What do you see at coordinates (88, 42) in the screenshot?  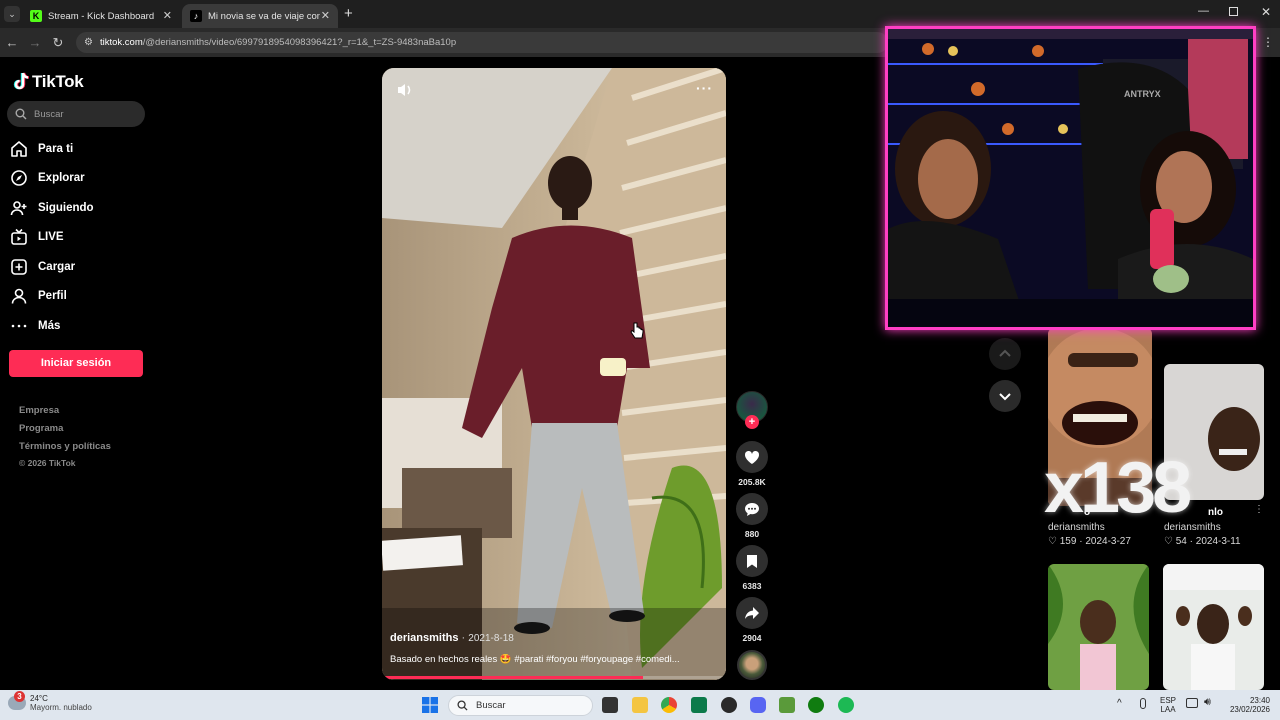 I see `site-settings-icon: ⚙` at bounding box center [88, 42].